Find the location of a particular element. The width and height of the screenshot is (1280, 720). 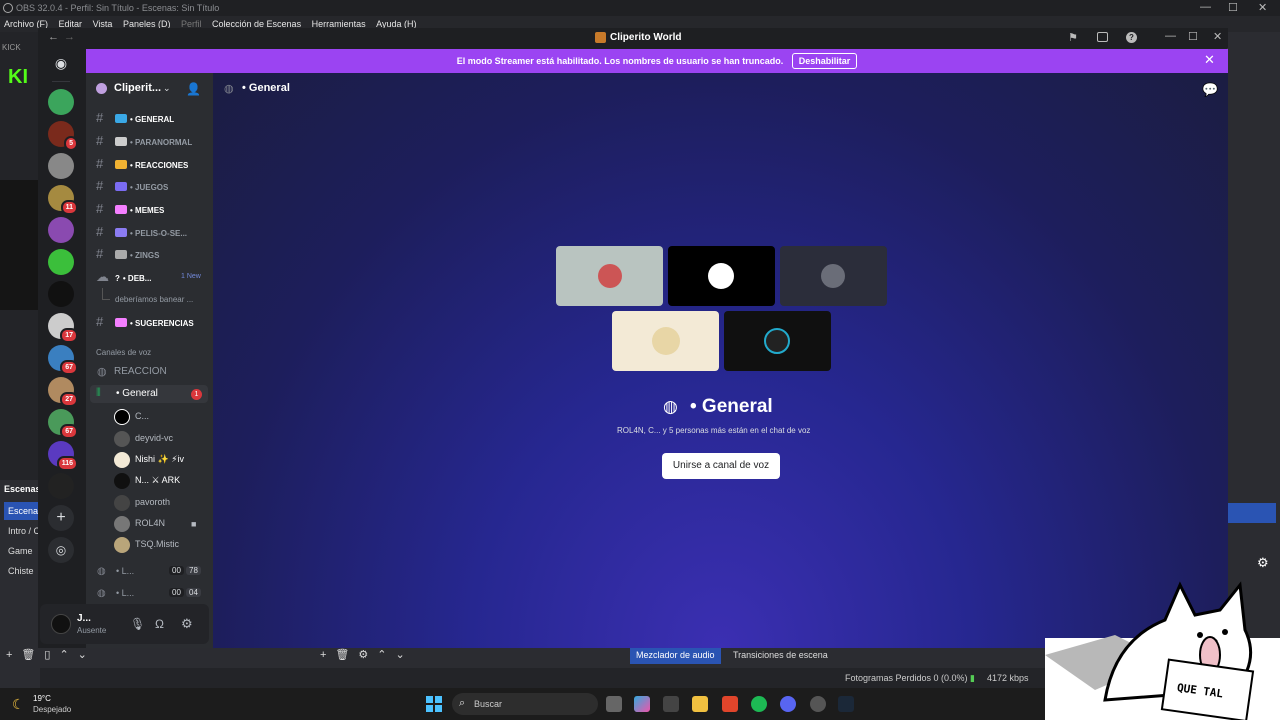

voice-user: Nishi ✨ ⚡iv is located at coordinates (149, 459).